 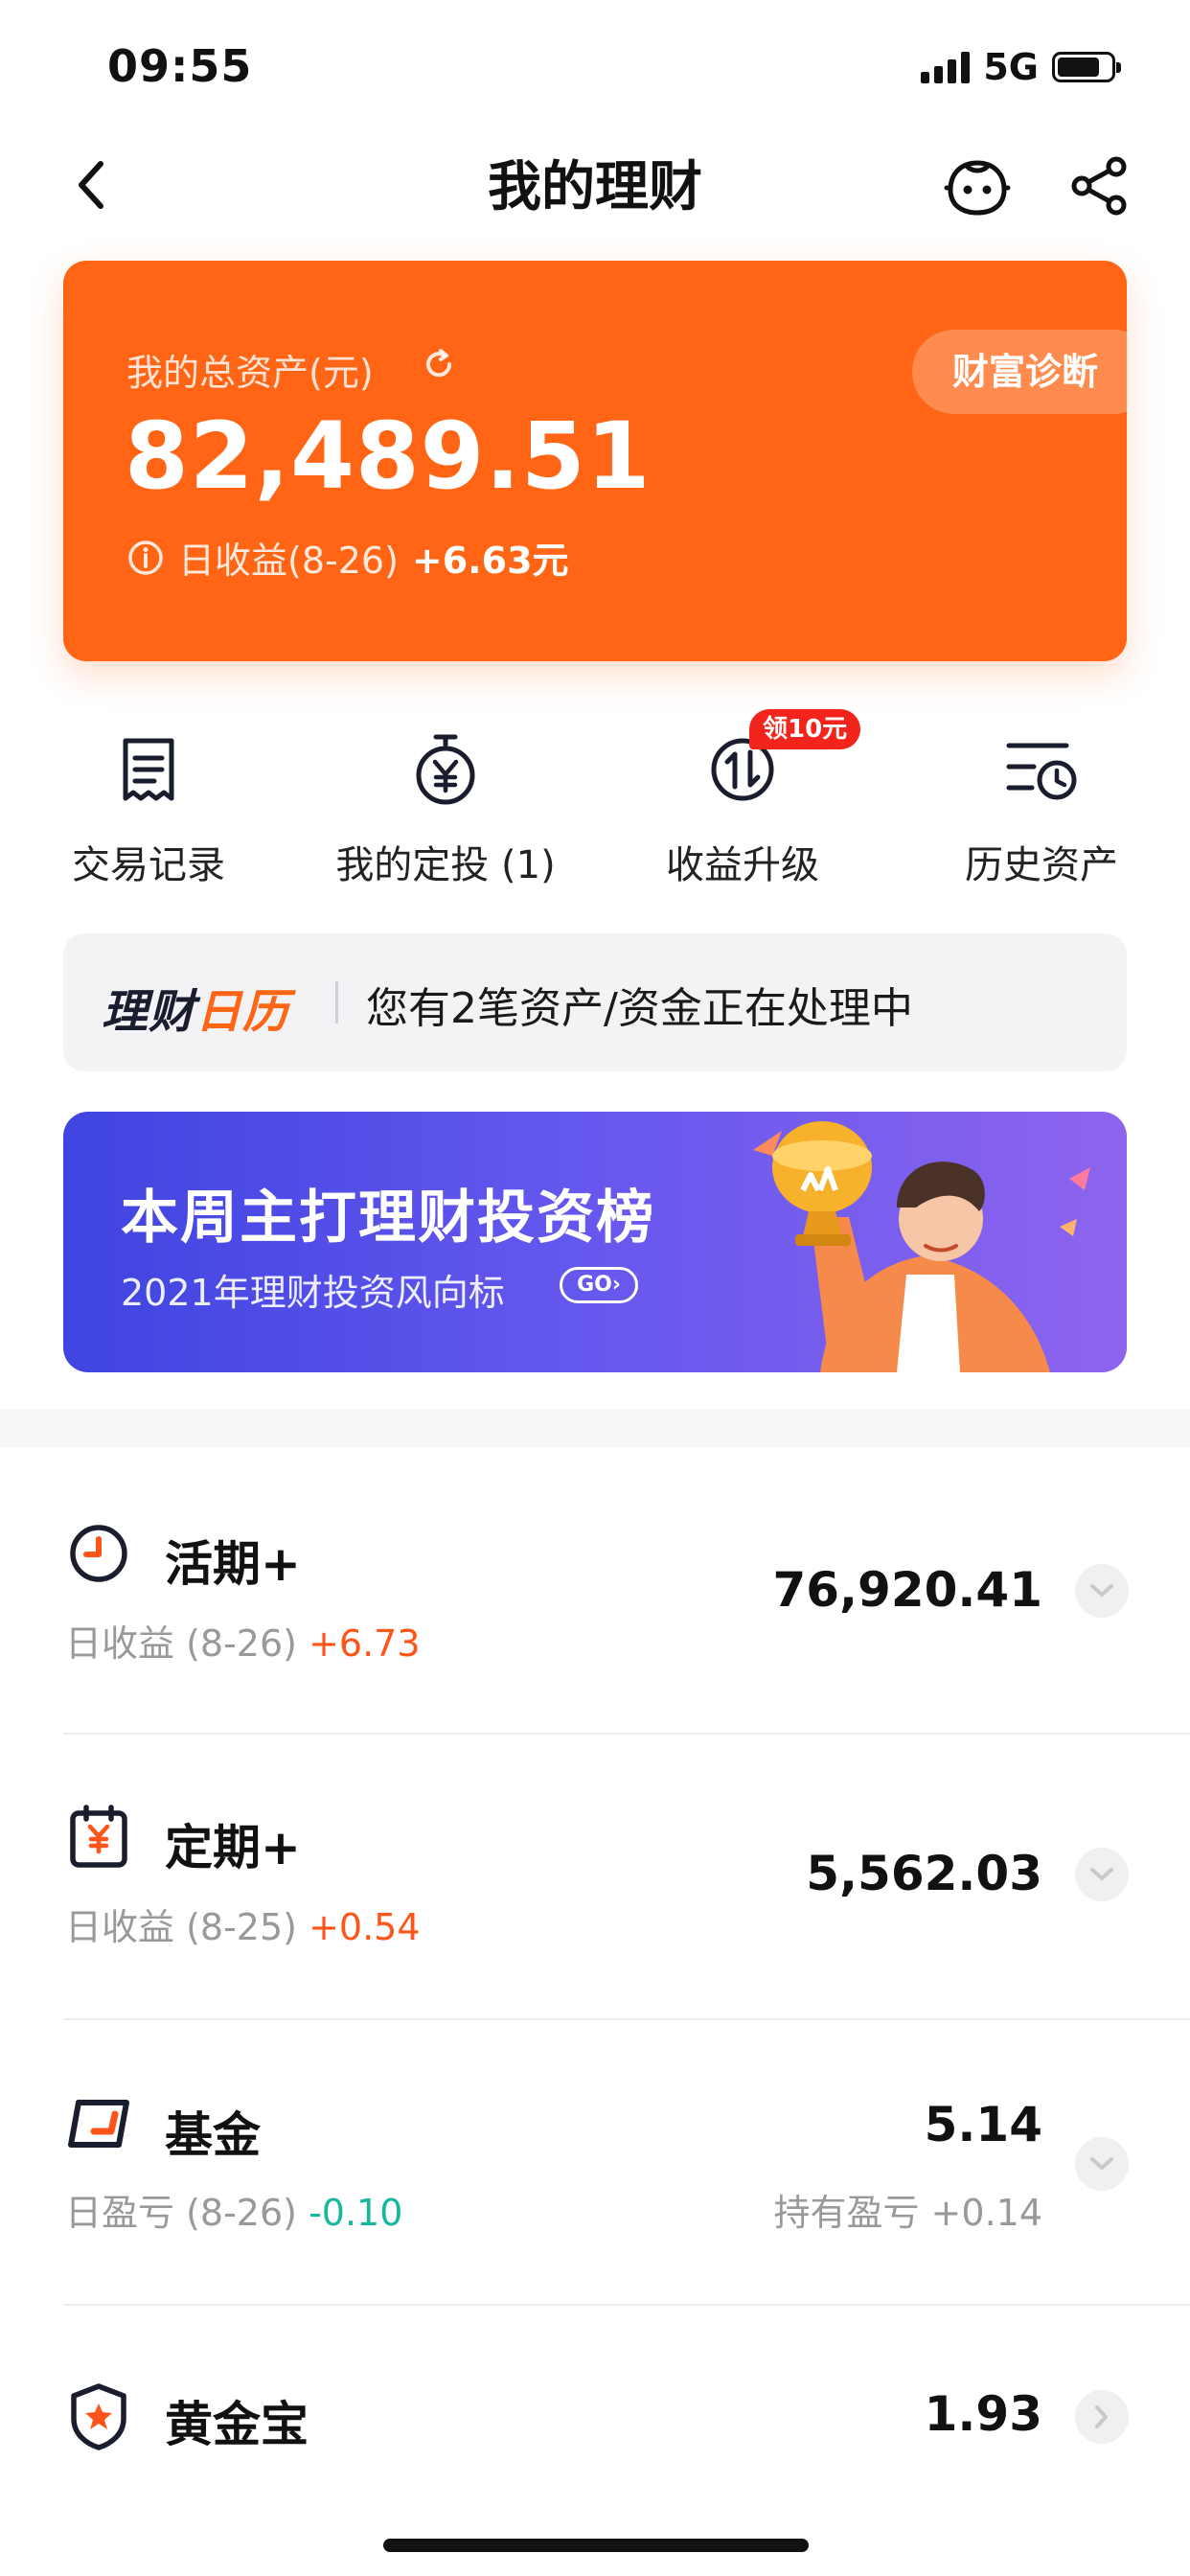 I want to click on go-button: GO›, so click(x=599, y=1285).